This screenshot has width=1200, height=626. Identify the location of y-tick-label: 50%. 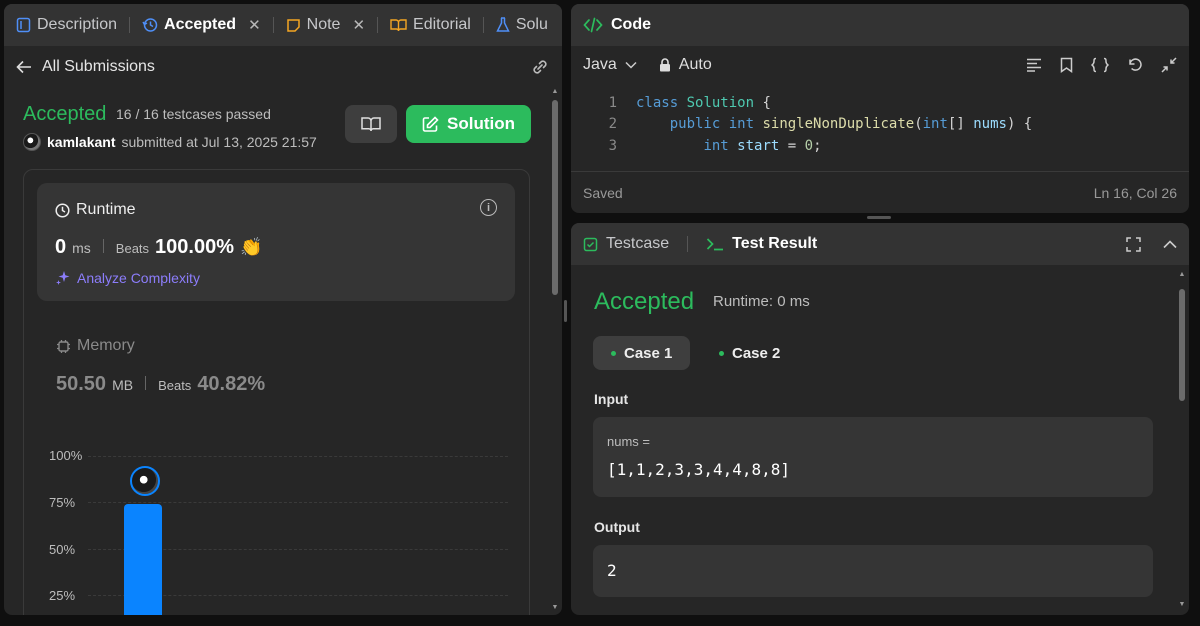
(62, 549).